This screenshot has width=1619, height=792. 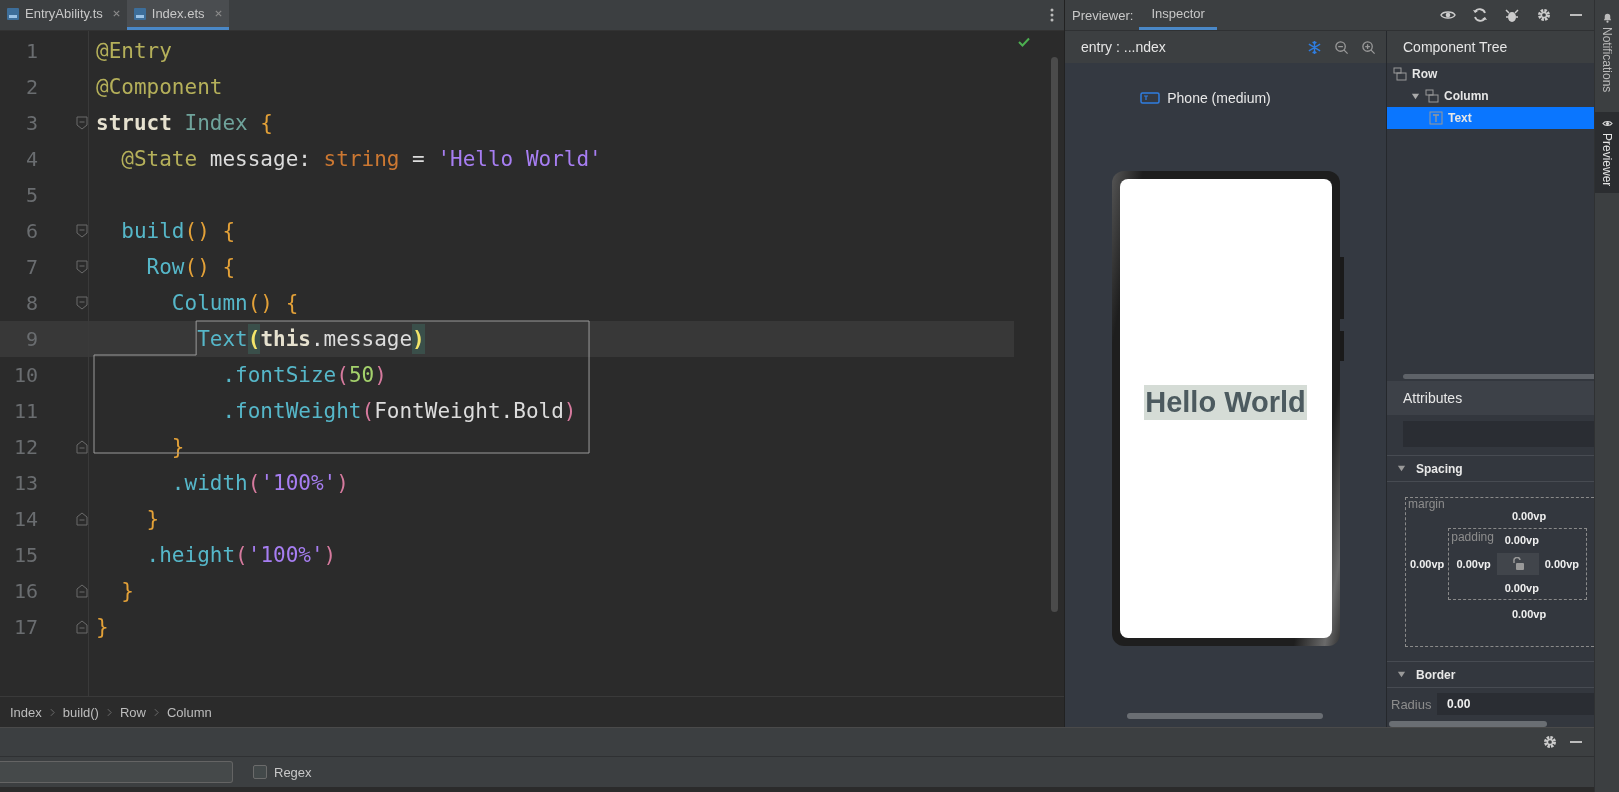 What do you see at coordinates (31, 159) in the screenshot?
I see `line-number: 4` at bounding box center [31, 159].